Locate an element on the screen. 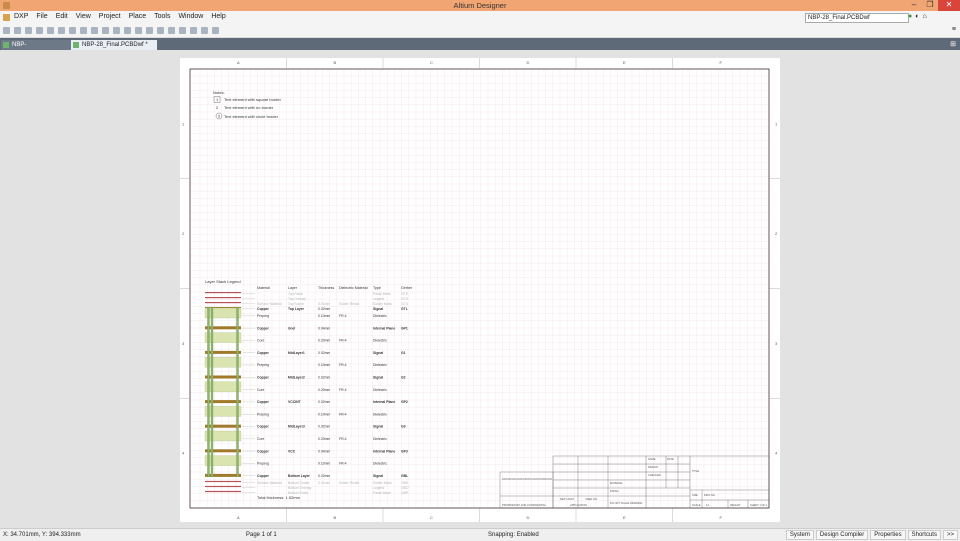 This screenshot has height=541, width=960. stack-header-cell: Material is located at coordinates (263, 288).